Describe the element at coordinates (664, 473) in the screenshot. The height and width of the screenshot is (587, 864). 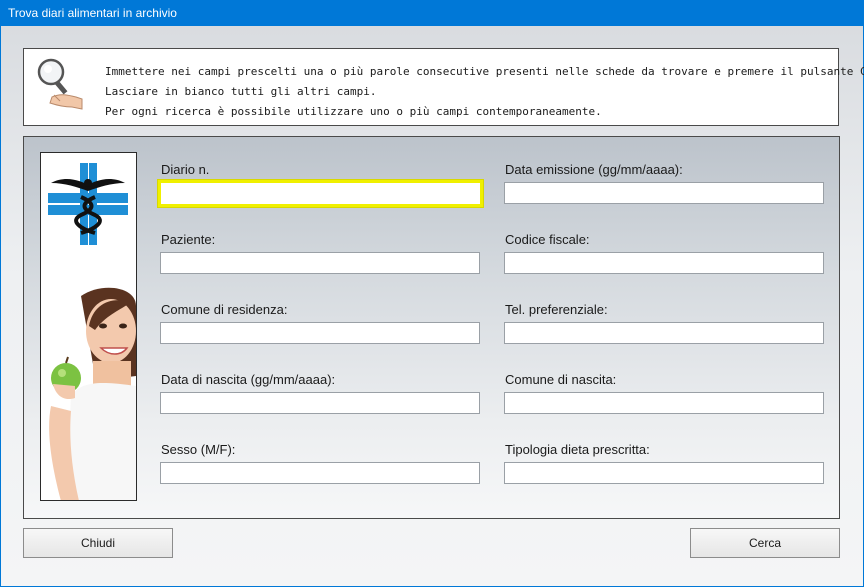
I see `tipologia-dieta-input` at that location.